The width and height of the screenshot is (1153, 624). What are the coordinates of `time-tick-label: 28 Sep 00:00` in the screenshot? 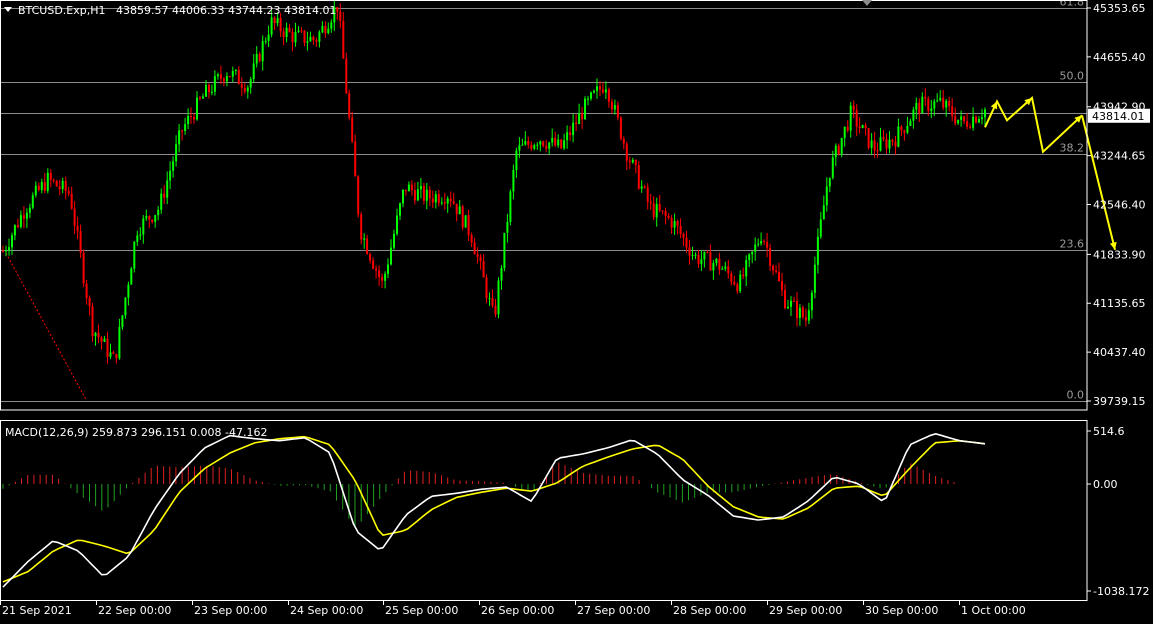 It's located at (709, 610).